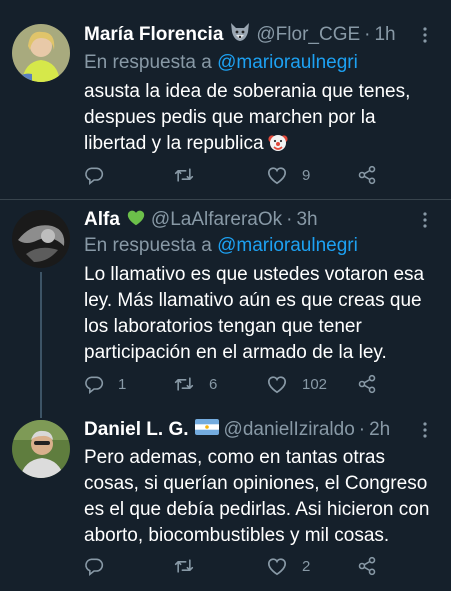 This screenshot has height=591, width=451. What do you see at coordinates (277, 147) in the screenshot?
I see `clown-face-emoji-icon` at bounding box center [277, 147].